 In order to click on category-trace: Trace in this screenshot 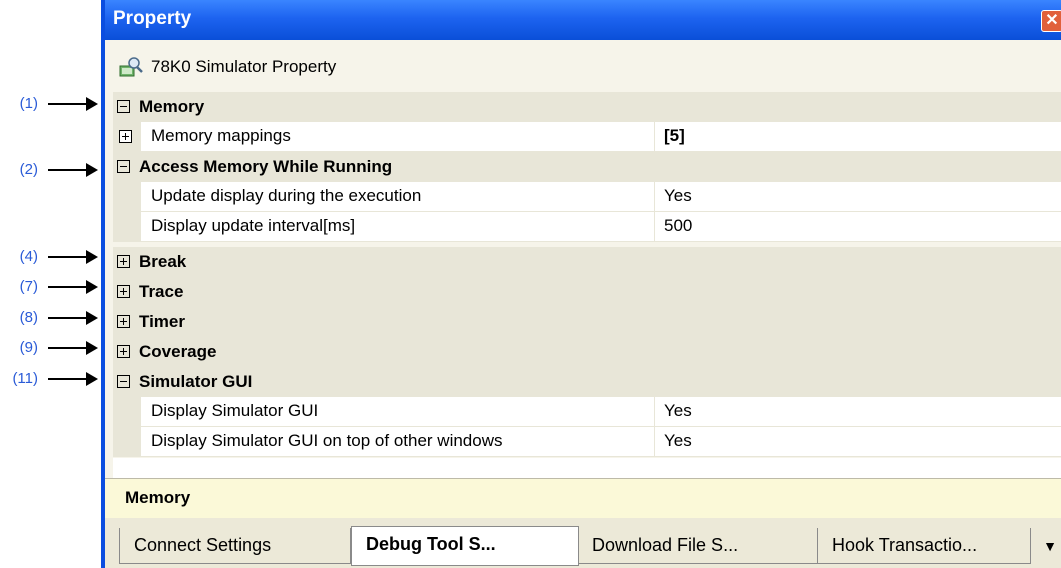, I will do `click(587, 292)`.